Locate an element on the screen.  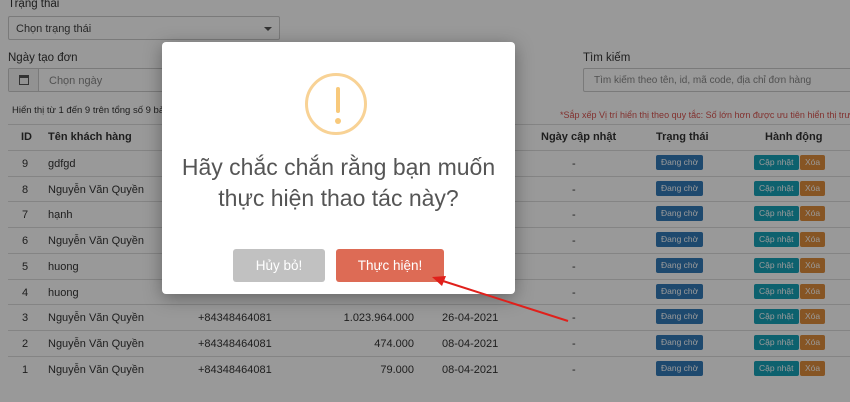
cancel-button: Hủy bỏ! is located at coordinates (279, 265).